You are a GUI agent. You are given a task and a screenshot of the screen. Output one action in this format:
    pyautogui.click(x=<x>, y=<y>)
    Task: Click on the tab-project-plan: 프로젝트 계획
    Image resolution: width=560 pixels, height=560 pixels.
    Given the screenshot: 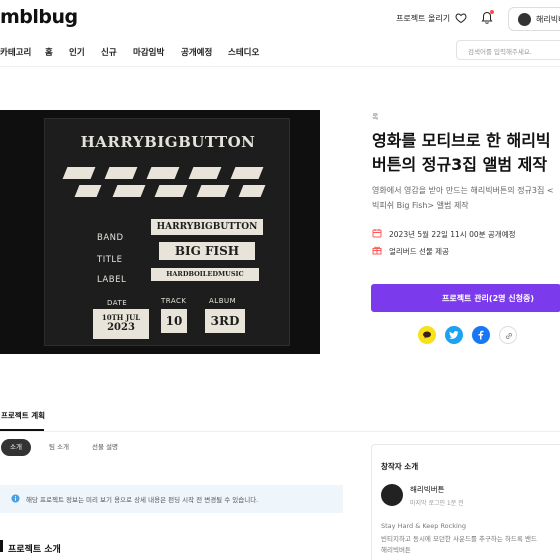 What is the action you would take?
    pyautogui.click(x=23, y=415)
    